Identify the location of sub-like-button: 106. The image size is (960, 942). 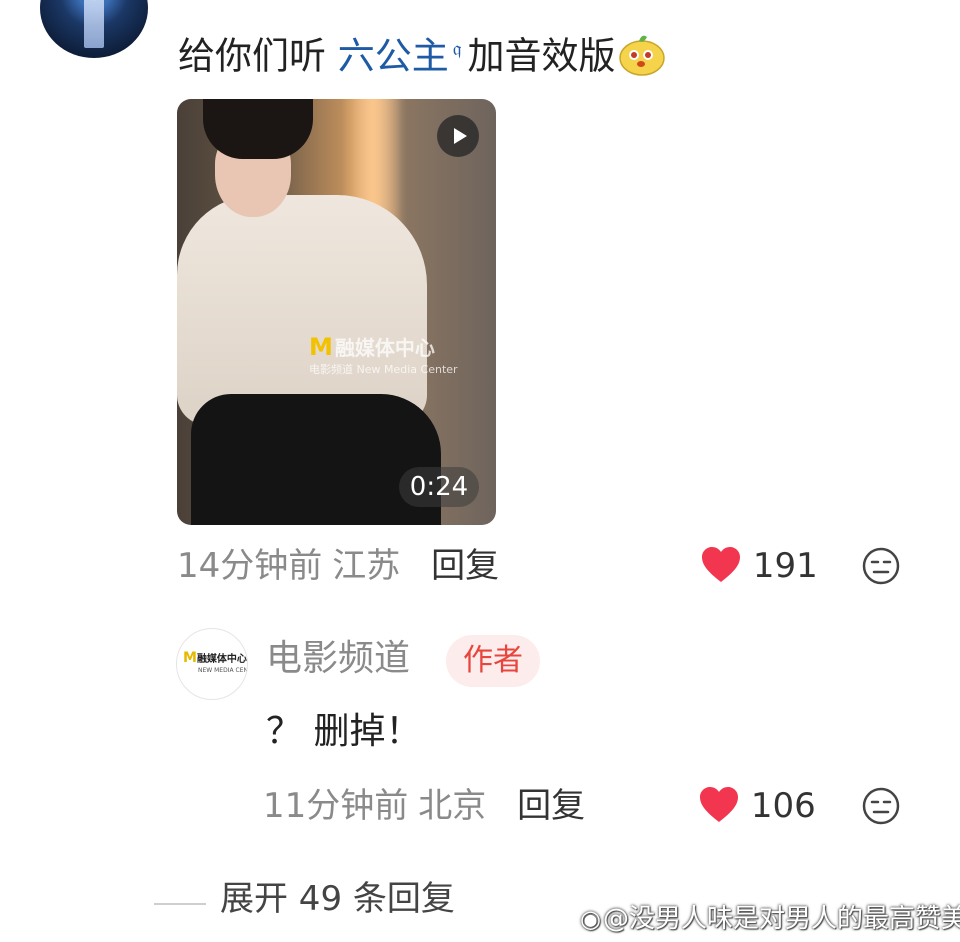
(757, 806).